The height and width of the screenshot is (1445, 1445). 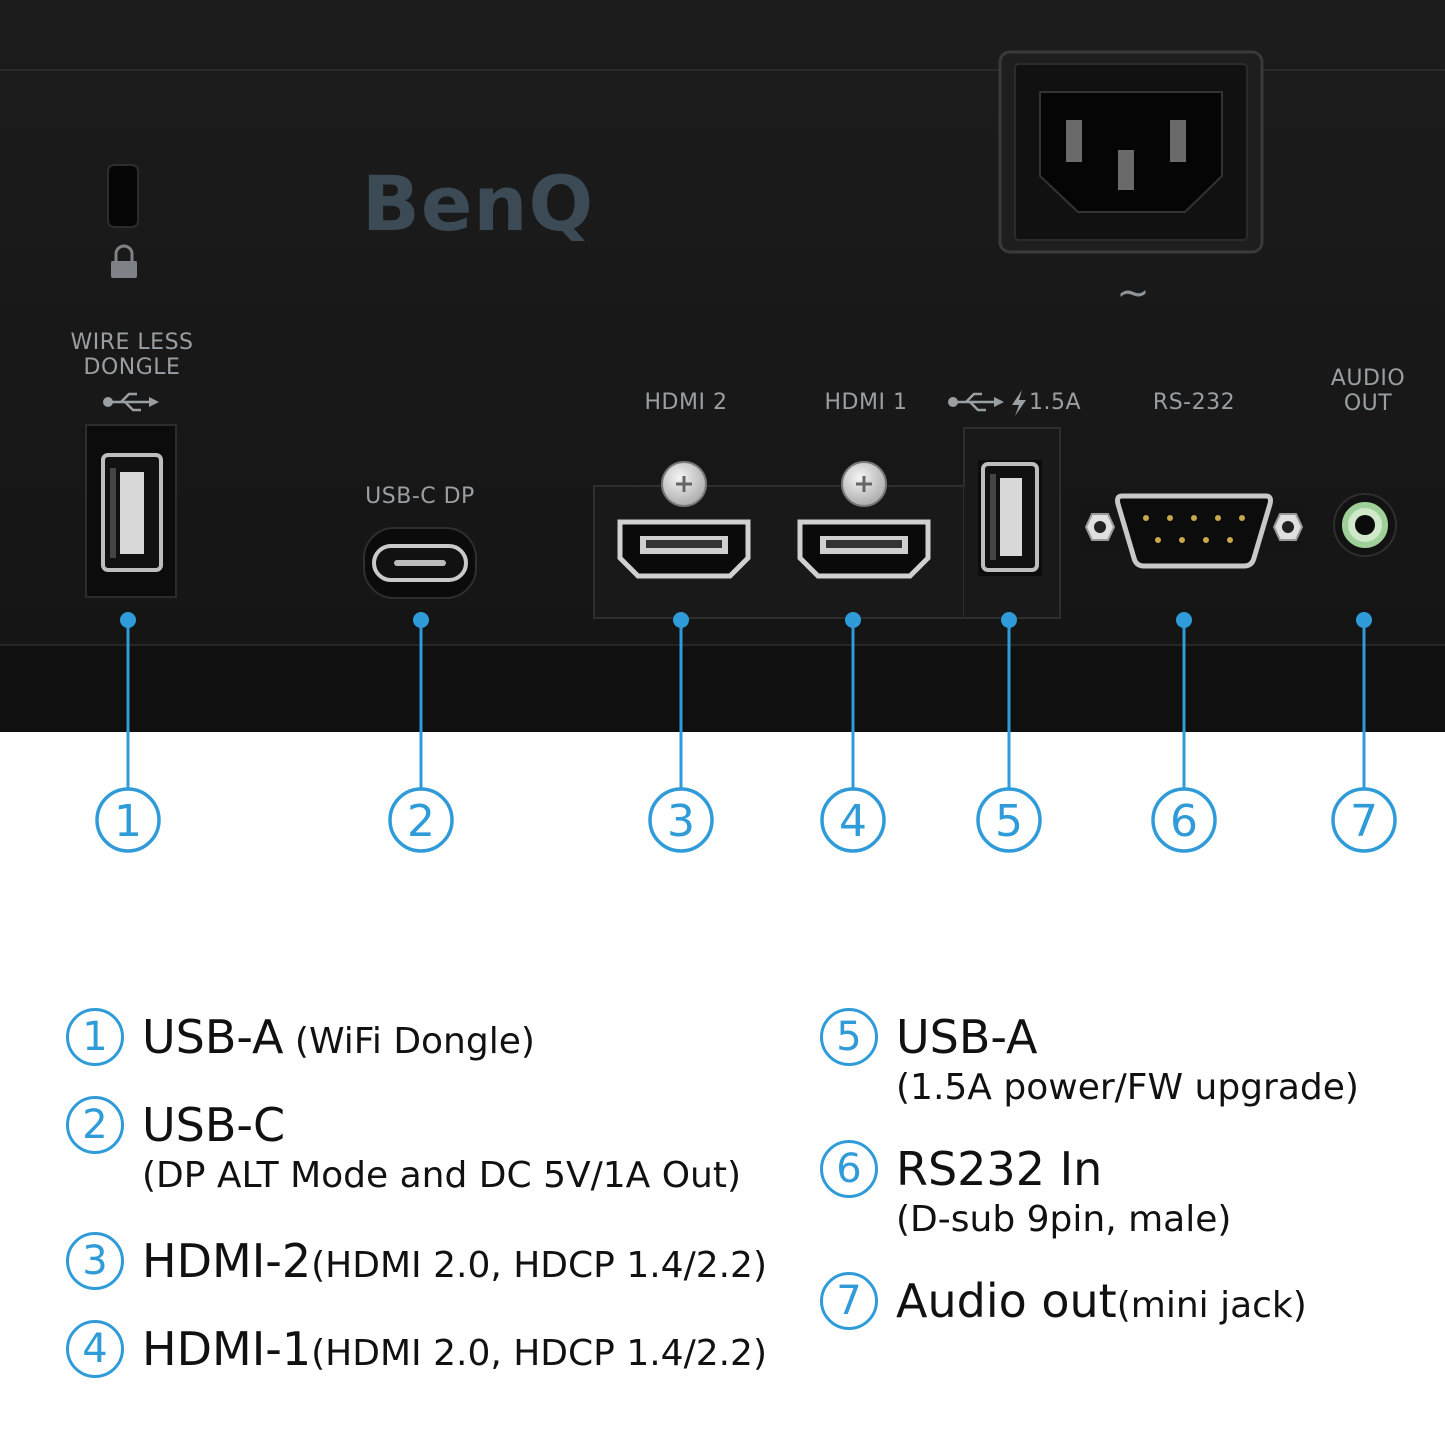 What do you see at coordinates (1127, 1087) in the screenshot?
I see `legend-detail: (1.5A power/FW upgrade)` at bounding box center [1127, 1087].